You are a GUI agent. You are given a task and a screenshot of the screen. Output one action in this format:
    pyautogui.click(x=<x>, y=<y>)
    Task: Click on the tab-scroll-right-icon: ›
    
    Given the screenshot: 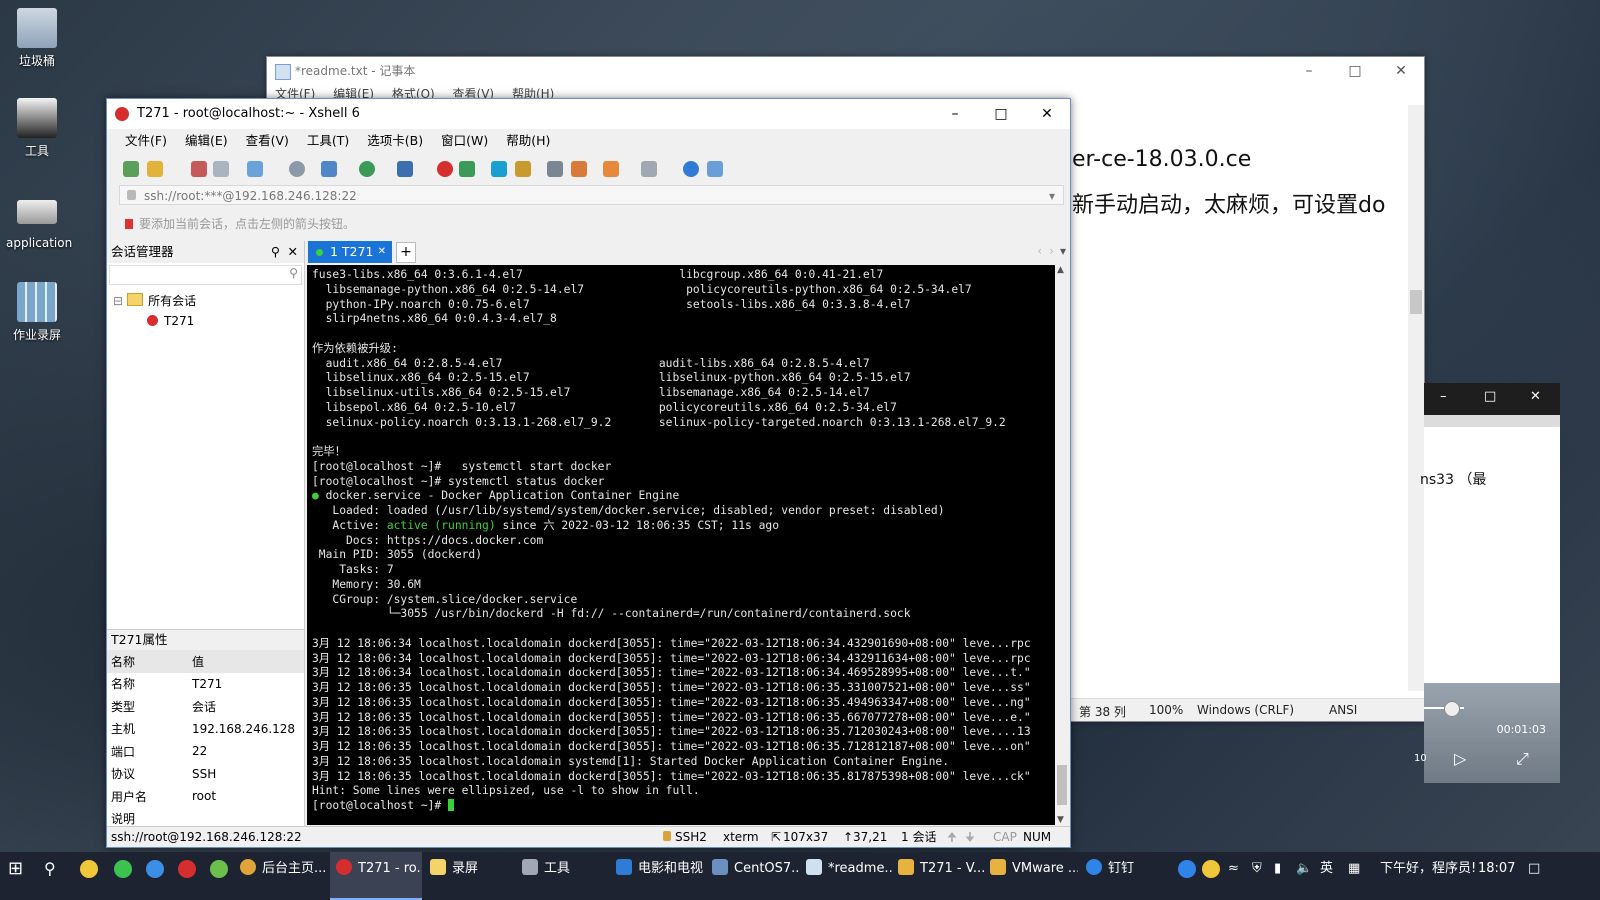 What is the action you would take?
    pyautogui.click(x=1051, y=251)
    